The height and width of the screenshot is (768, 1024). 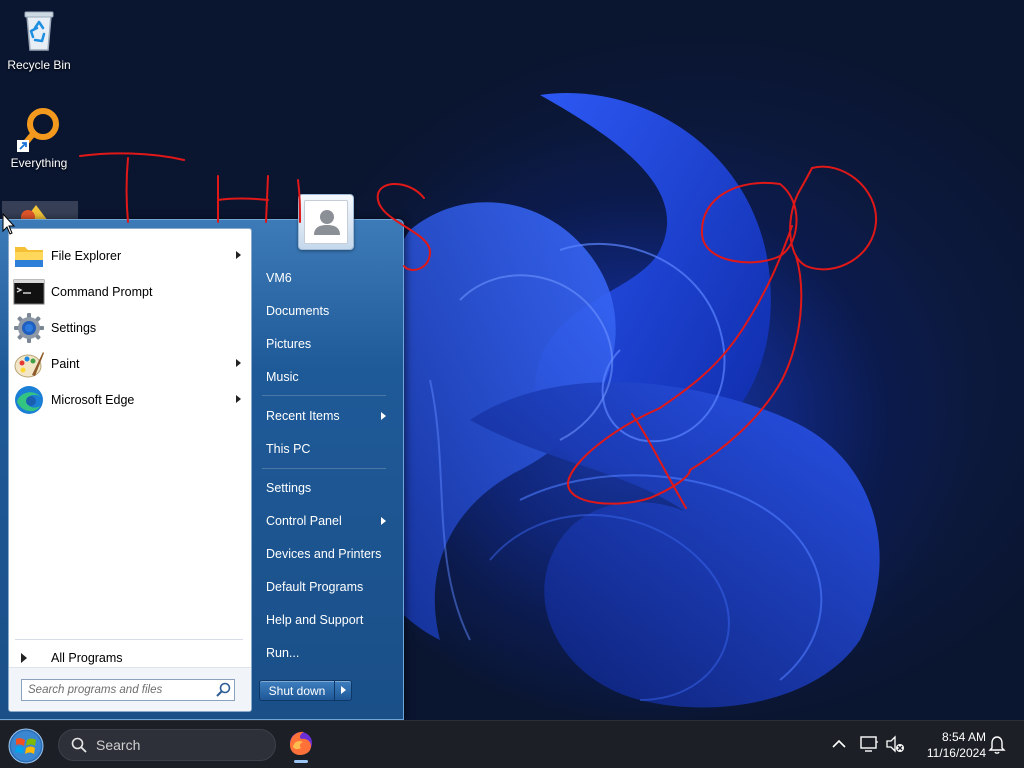 What do you see at coordinates (289, 344) in the screenshot?
I see `link-label: Pictures` at bounding box center [289, 344].